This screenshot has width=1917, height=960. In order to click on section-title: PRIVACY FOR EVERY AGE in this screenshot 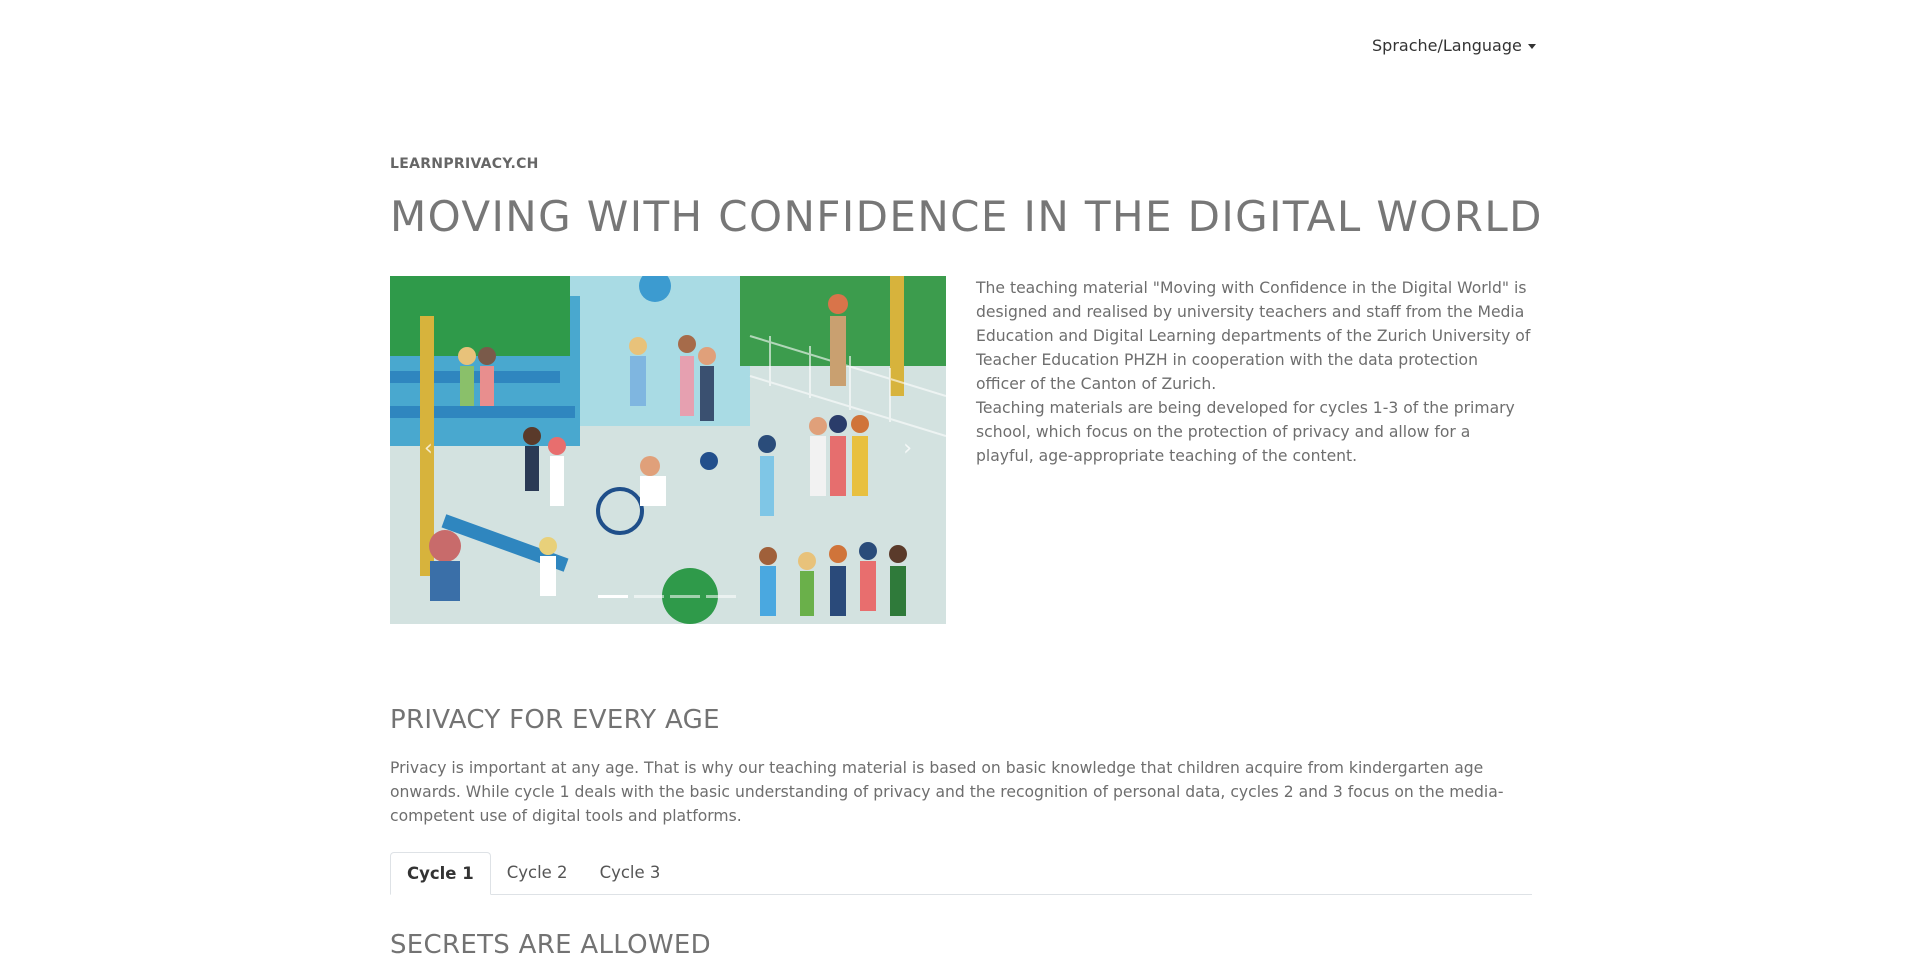, I will do `click(555, 720)`.